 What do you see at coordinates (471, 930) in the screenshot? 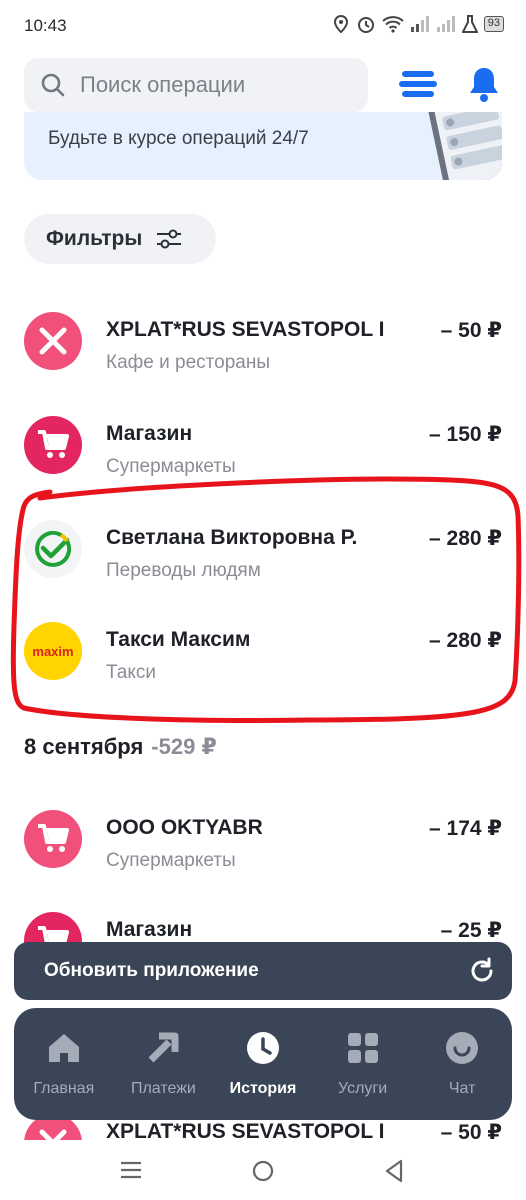
I see `transaction-amount: – 25 ₽` at bounding box center [471, 930].